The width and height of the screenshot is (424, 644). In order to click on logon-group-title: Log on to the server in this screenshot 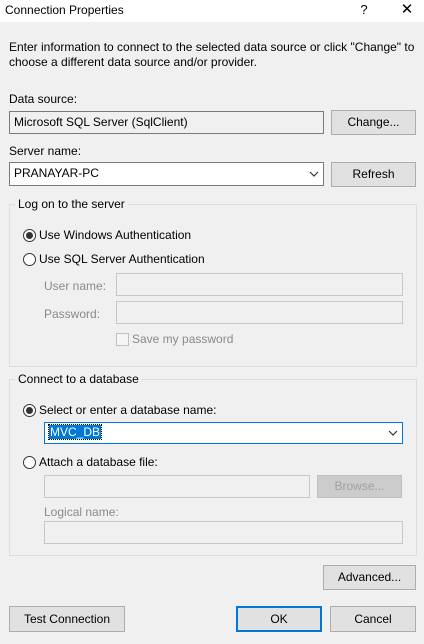, I will do `click(71, 204)`.